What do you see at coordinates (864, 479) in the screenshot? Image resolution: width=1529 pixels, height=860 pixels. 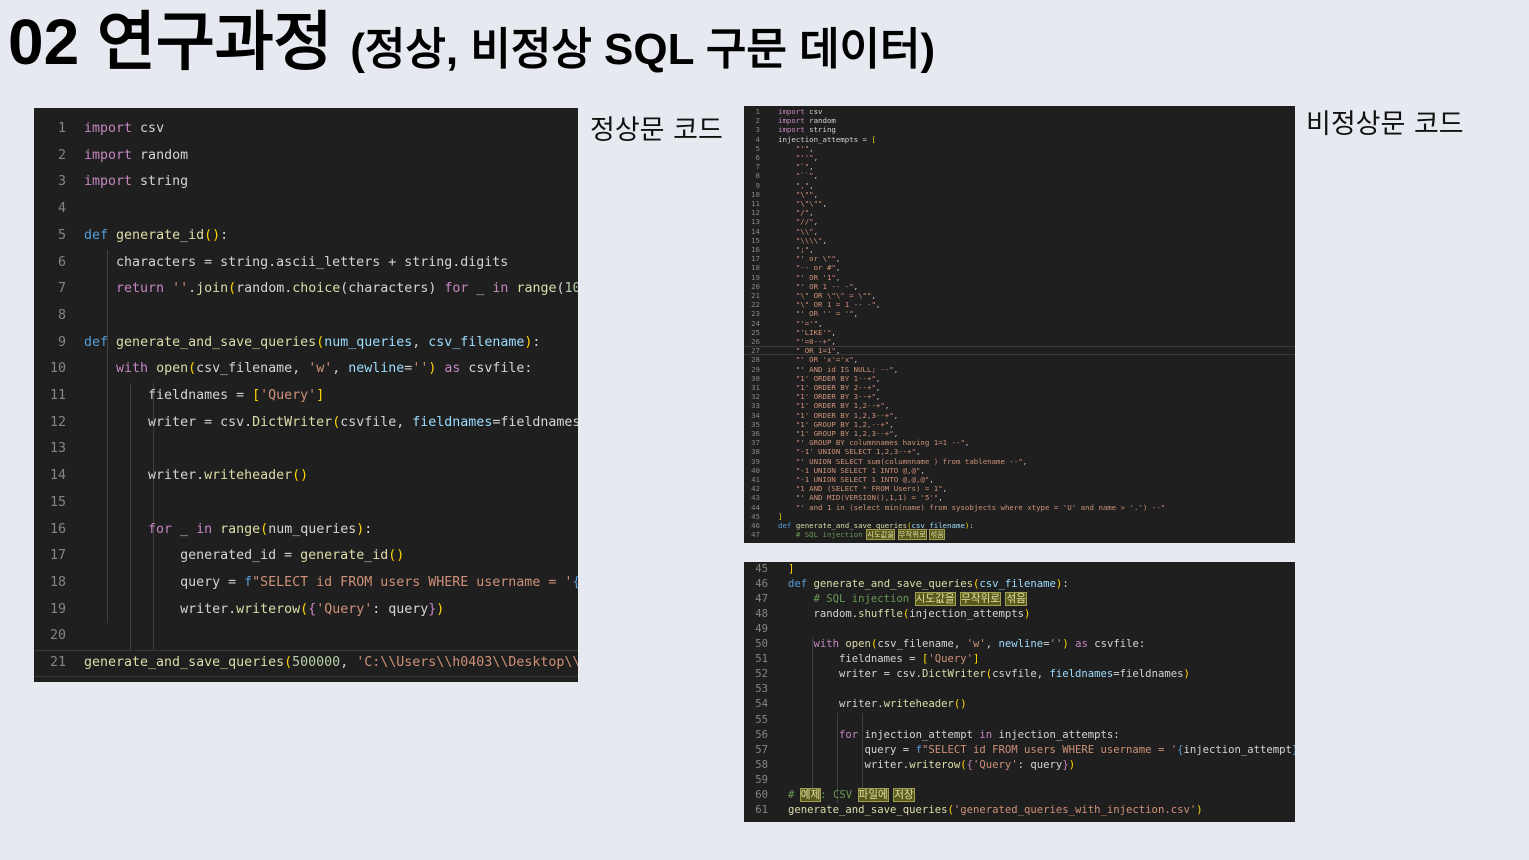 I see `code-text: "-1 UNION SELECT 1 INTO @,@,@",` at bounding box center [864, 479].